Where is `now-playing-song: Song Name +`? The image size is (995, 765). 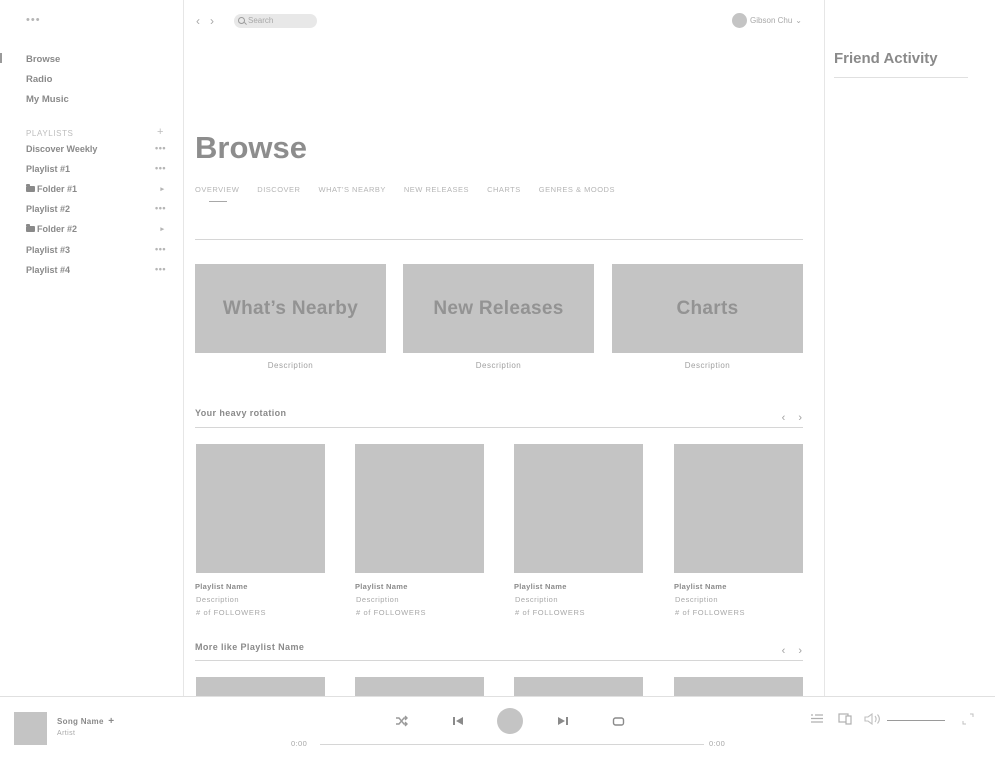
now-playing-song: Song Name + is located at coordinates (85, 721).